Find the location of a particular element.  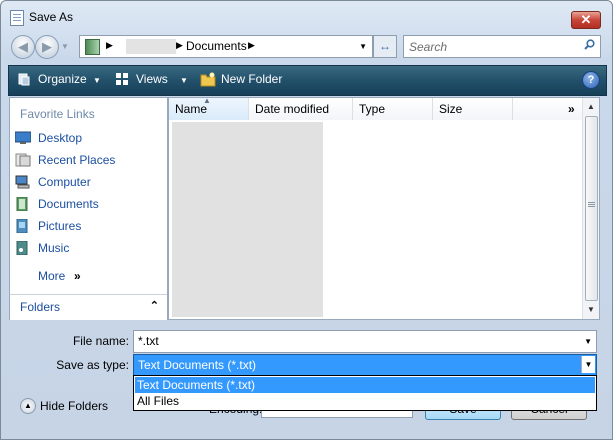

more-links-button: More is located at coordinates (51, 276).